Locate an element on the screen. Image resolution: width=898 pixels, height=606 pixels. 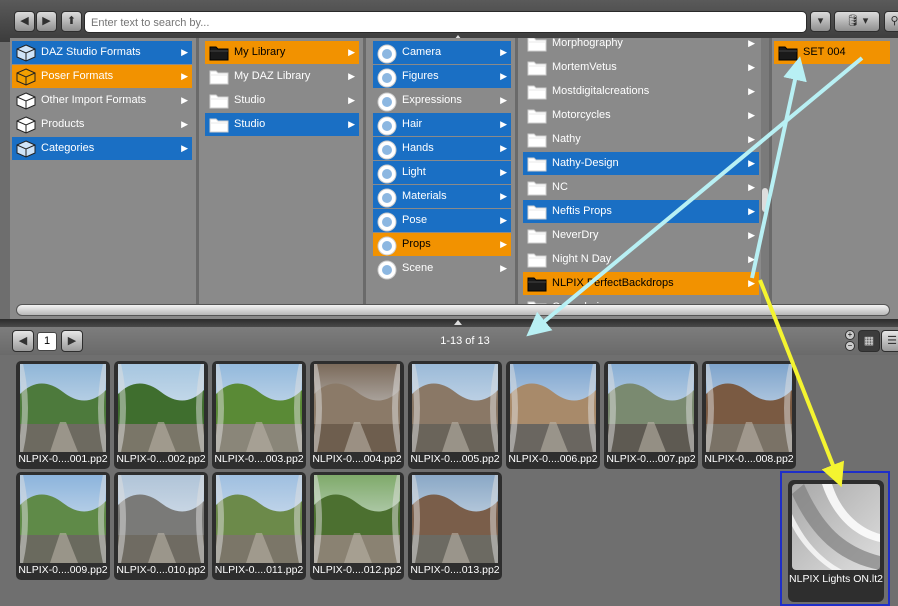
products-icon is located at coordinates (26, 125).